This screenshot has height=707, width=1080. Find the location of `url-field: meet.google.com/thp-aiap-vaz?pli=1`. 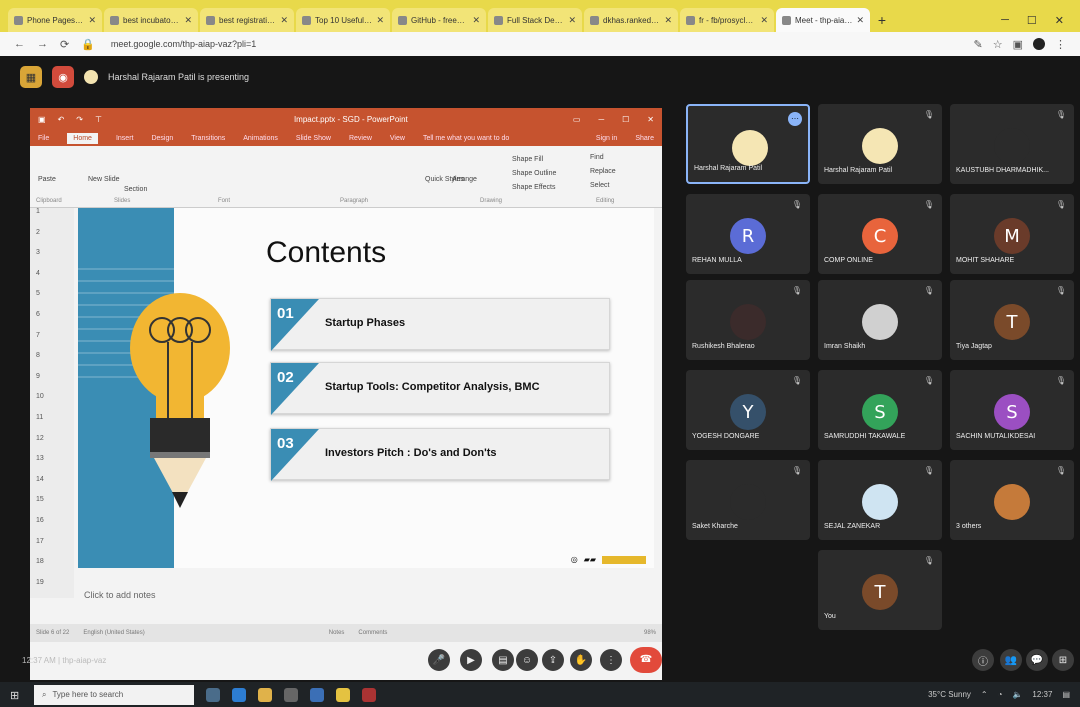

url-field: meet.google.com/thp-aiap-vaz?pli=1 is located at coordinates (183, 44).